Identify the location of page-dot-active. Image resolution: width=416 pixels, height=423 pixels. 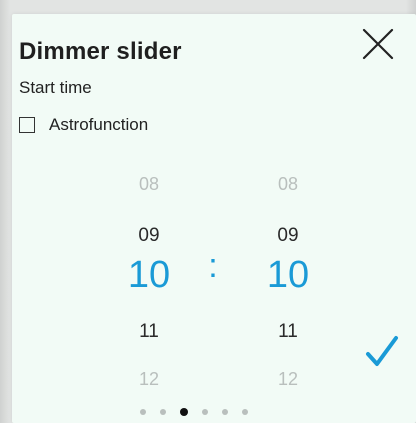
(184, 412).